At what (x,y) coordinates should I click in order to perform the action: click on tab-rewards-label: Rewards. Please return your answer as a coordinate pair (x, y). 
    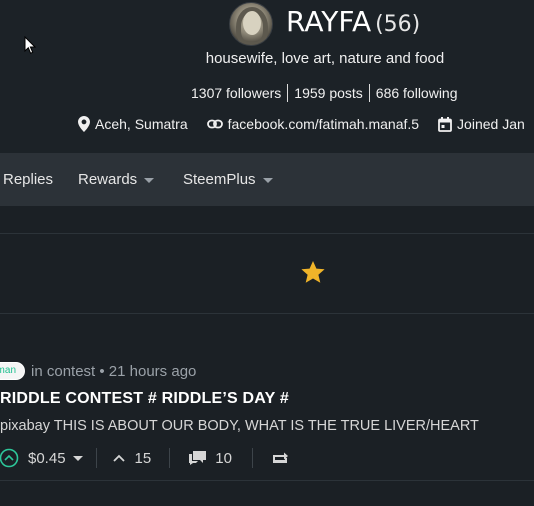
    Looking at the image, I should click on (108, 179).